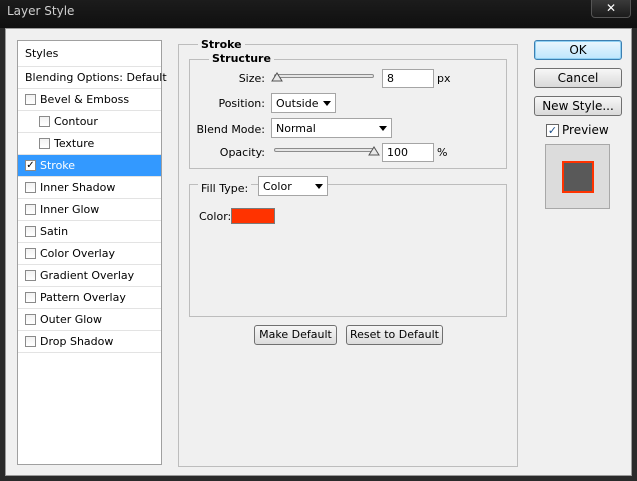 The height and width of the screenshot is (481, 637). What do you see at coordinates (241, 103) in the screenshot?
I see `position-label: Position:` at bounding box center [241, 103].